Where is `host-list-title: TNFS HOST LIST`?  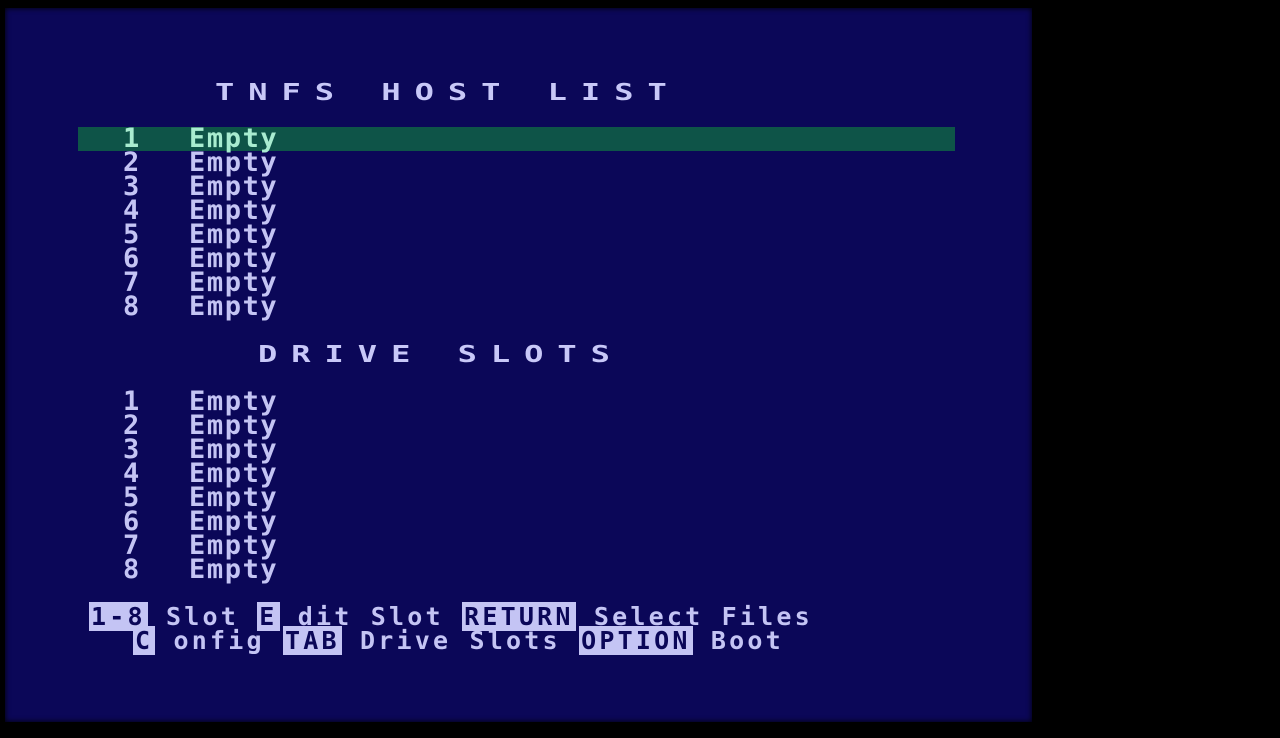 host-list-title: TNFS HOST LIST is located at coordinates (448, 92).